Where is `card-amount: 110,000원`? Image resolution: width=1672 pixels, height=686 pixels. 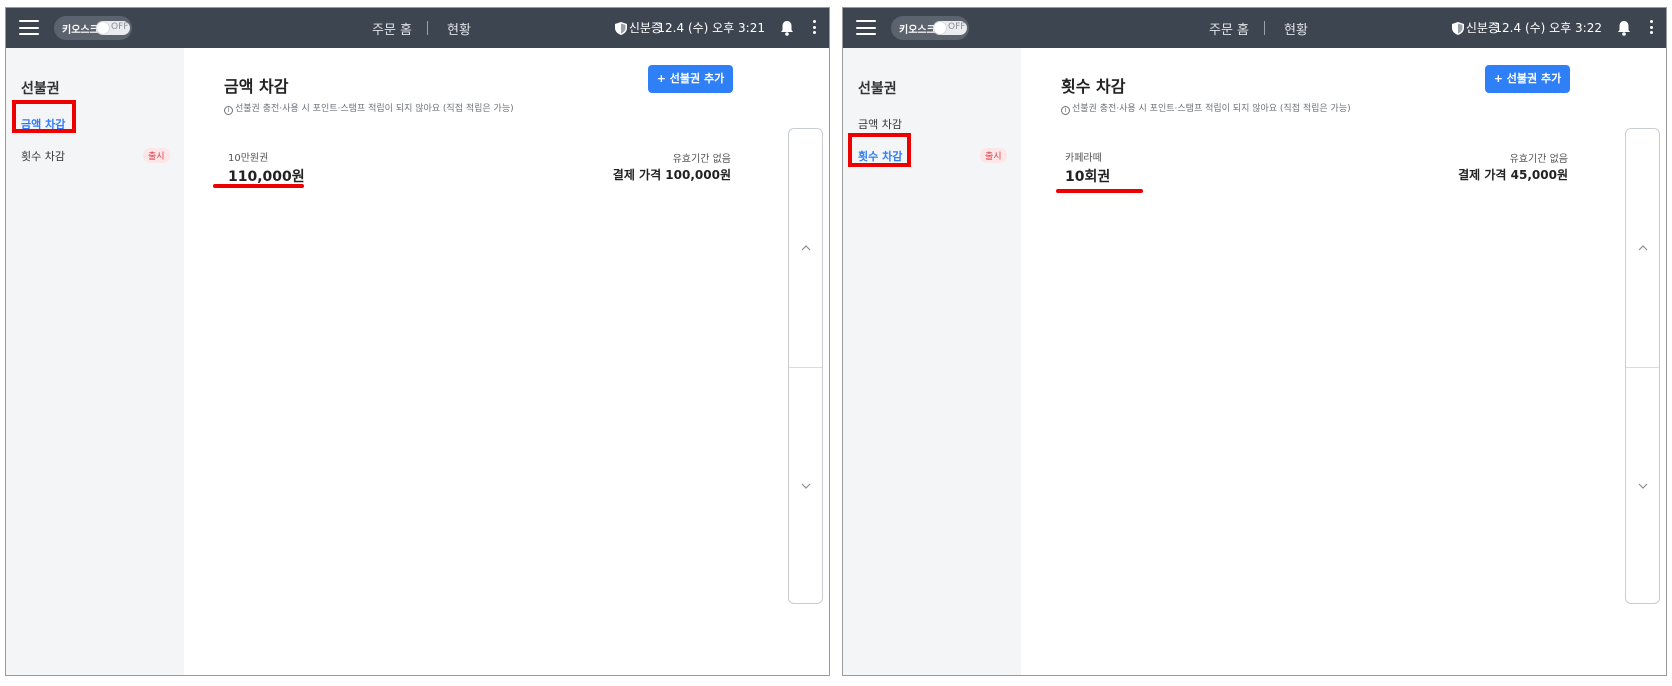 card-amount: 110,000원 is located at coordinates (266, 177).